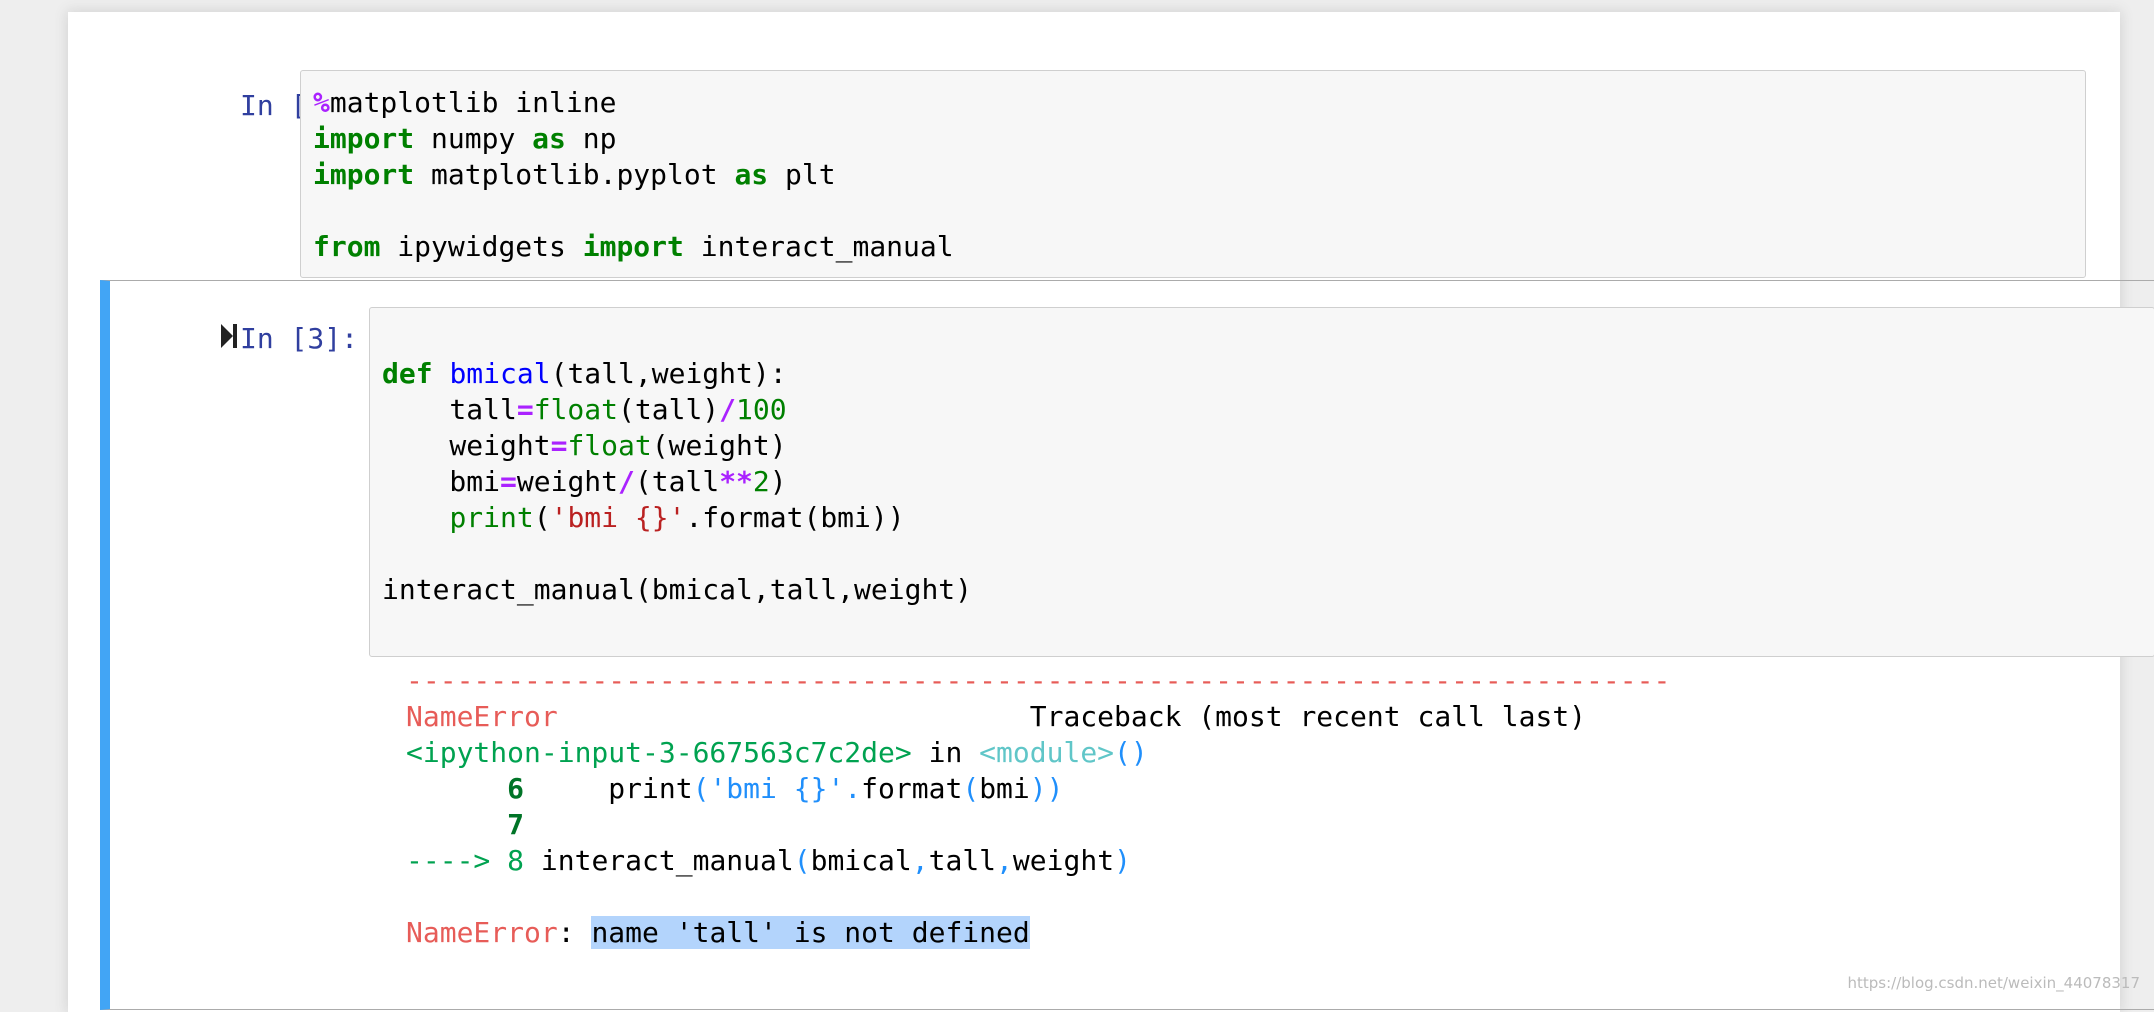 The image size is (2154, 1012). Describe the element at coordinates (516, 824) in the screenshot. I see `line-number: 7` at that location.